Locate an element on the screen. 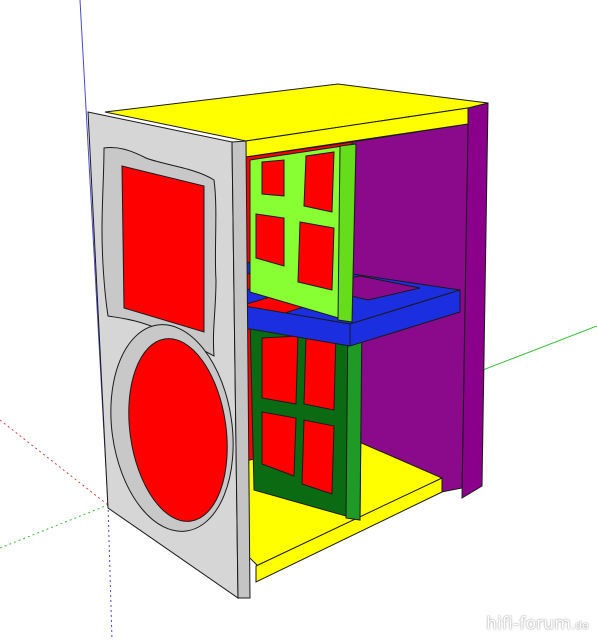 This screenshot has width=597, height=640. green-axis-dotted is located at coordinates (54, 526).